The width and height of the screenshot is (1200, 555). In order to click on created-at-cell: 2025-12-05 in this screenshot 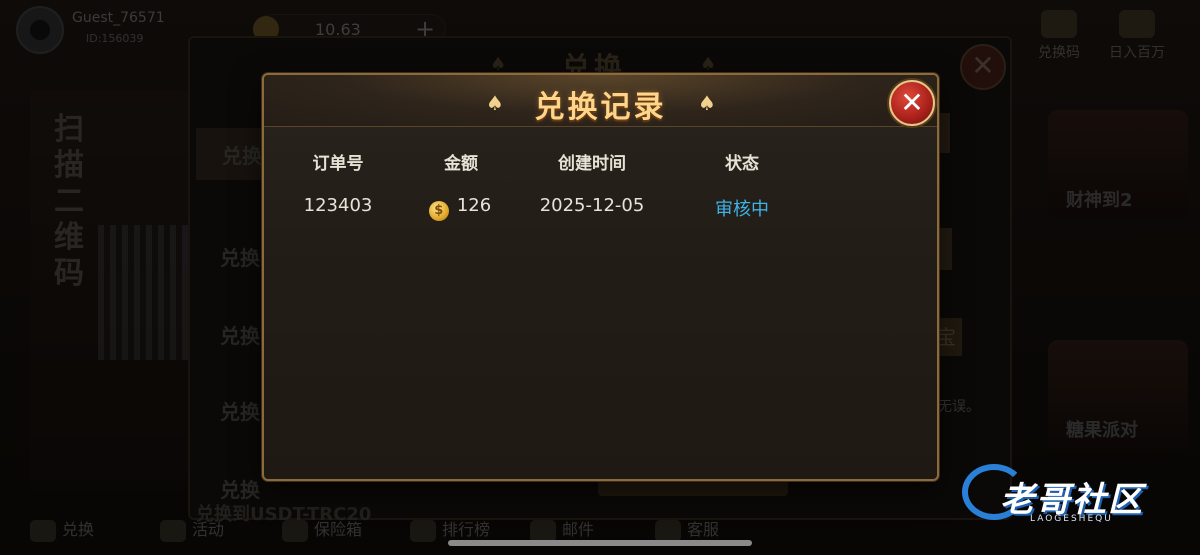, I will do `click(592, 205)`.